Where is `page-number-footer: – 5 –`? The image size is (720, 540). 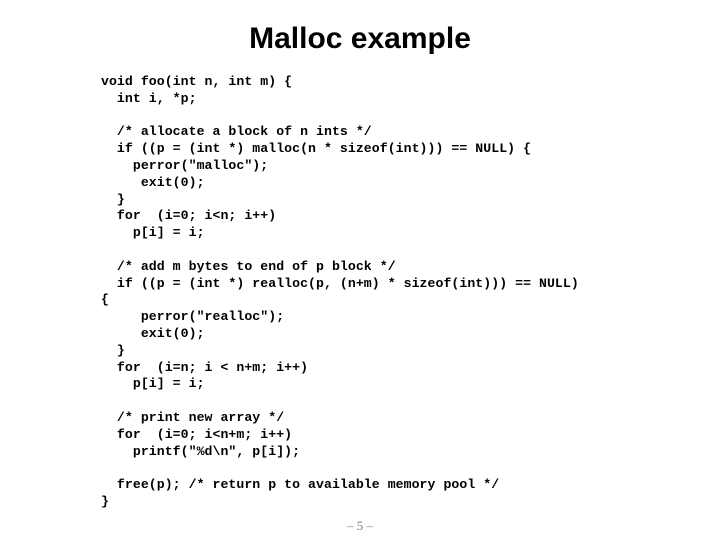 page-number-footer: – 5 – is located at coordinates (360, 525).